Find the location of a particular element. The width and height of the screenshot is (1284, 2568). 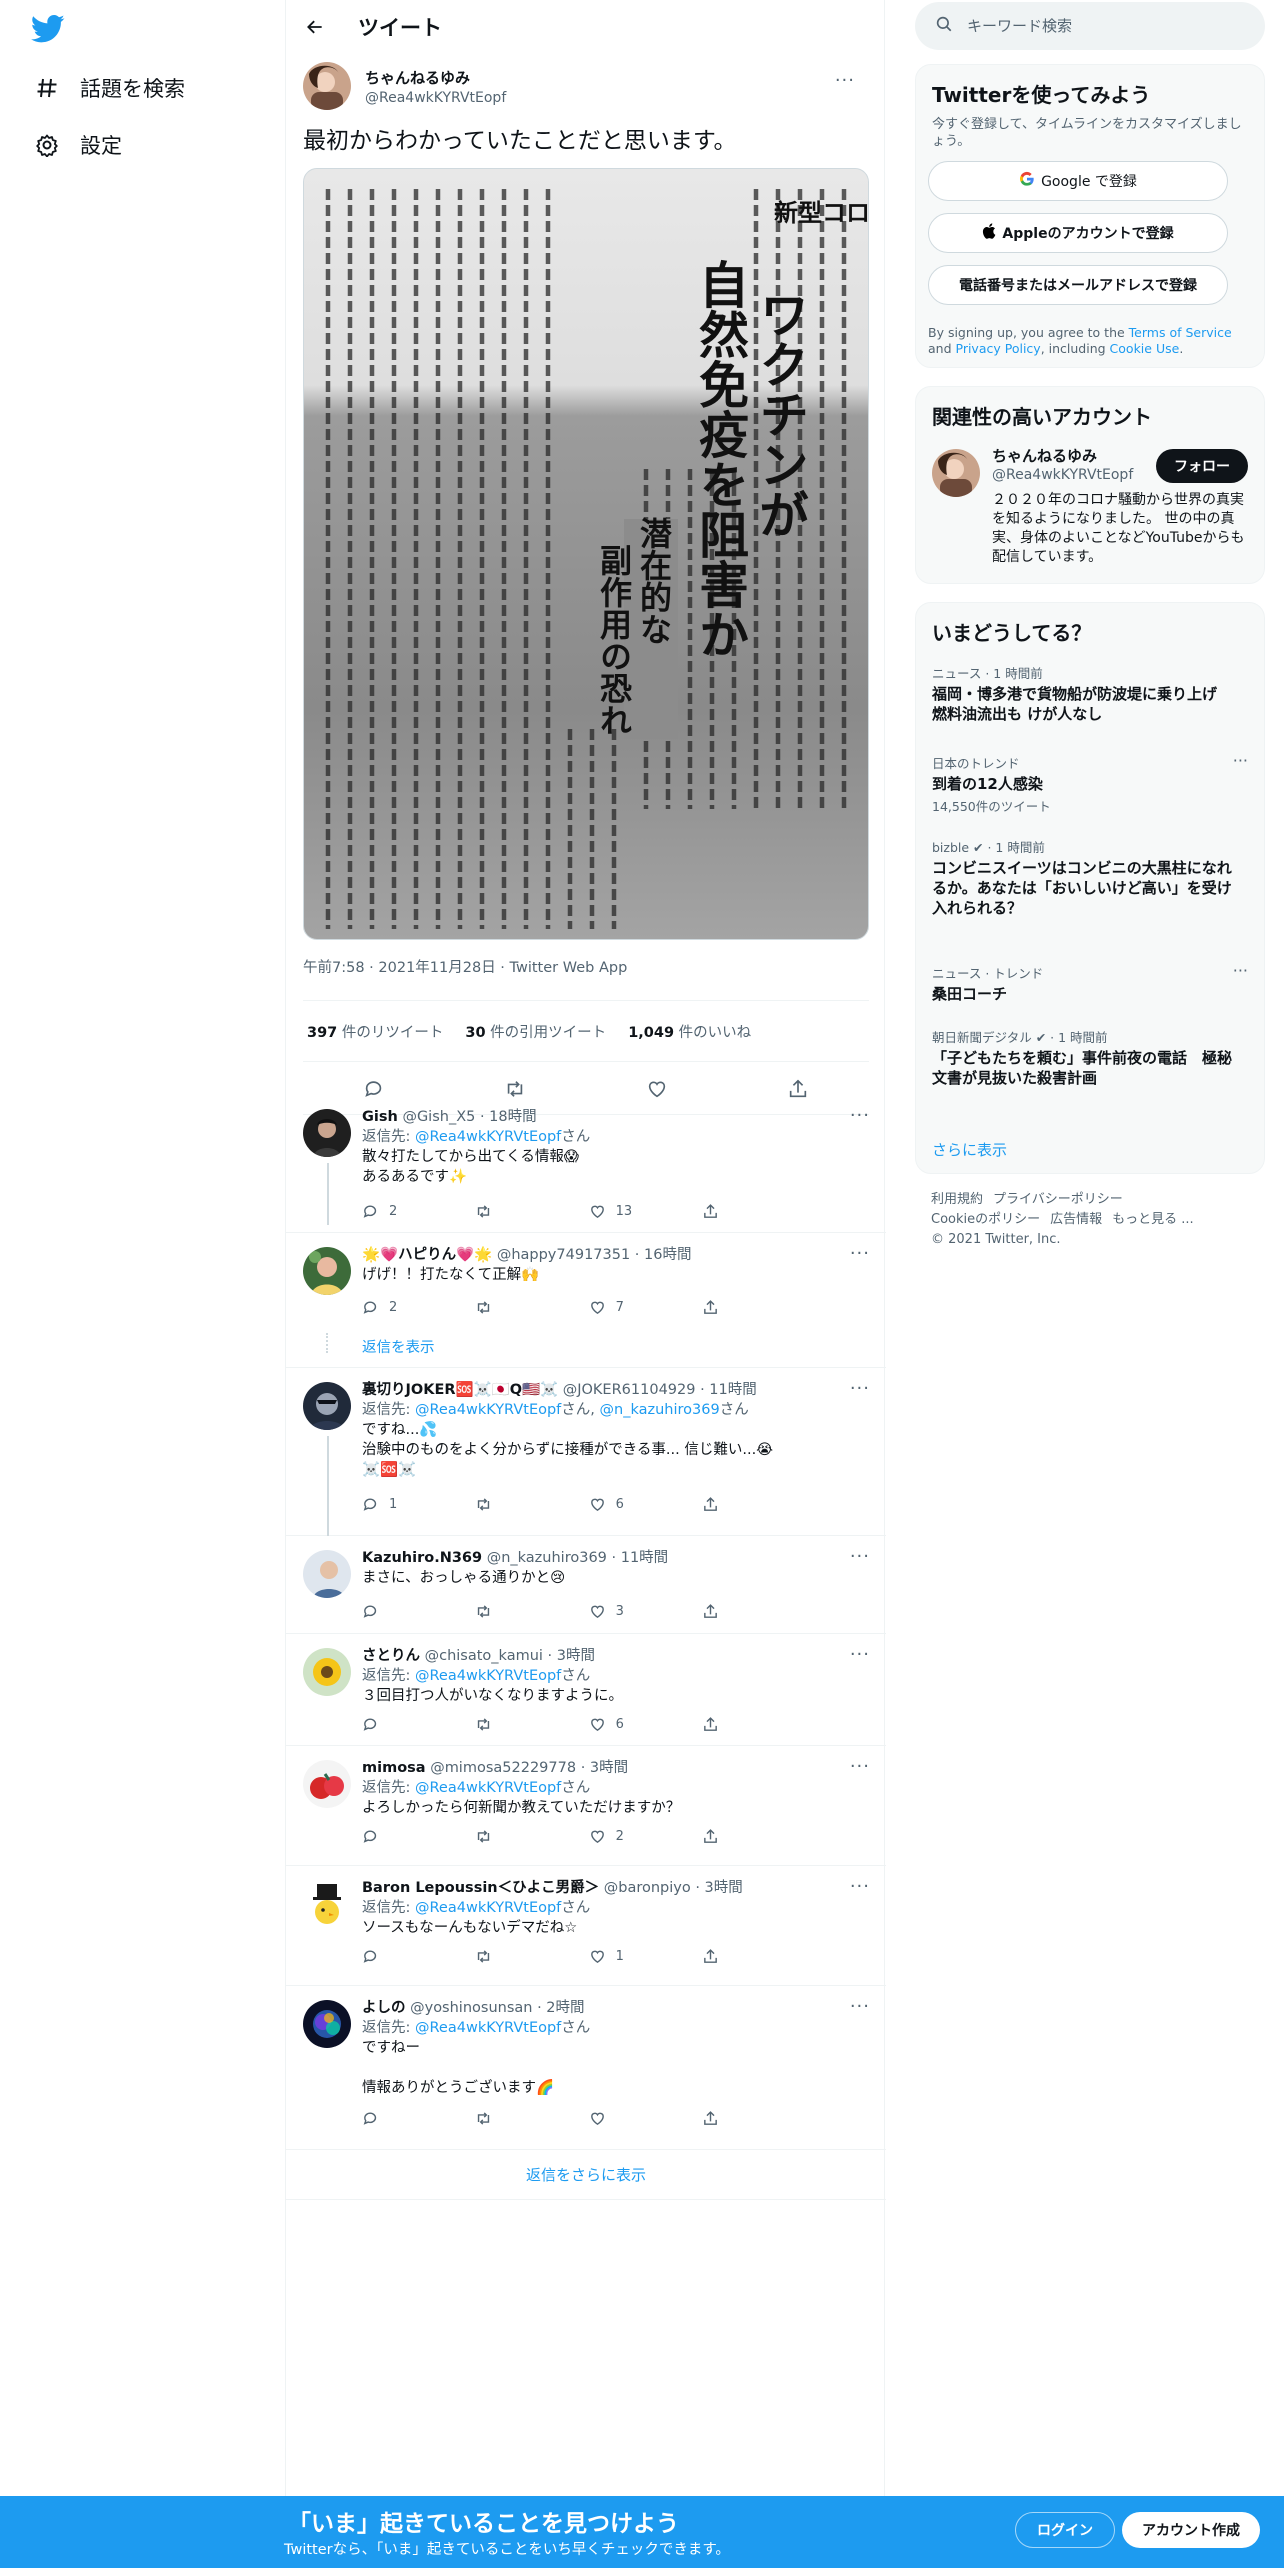

retweets-stat: 397 件のリツイート is located at coordinates (375, 1031).